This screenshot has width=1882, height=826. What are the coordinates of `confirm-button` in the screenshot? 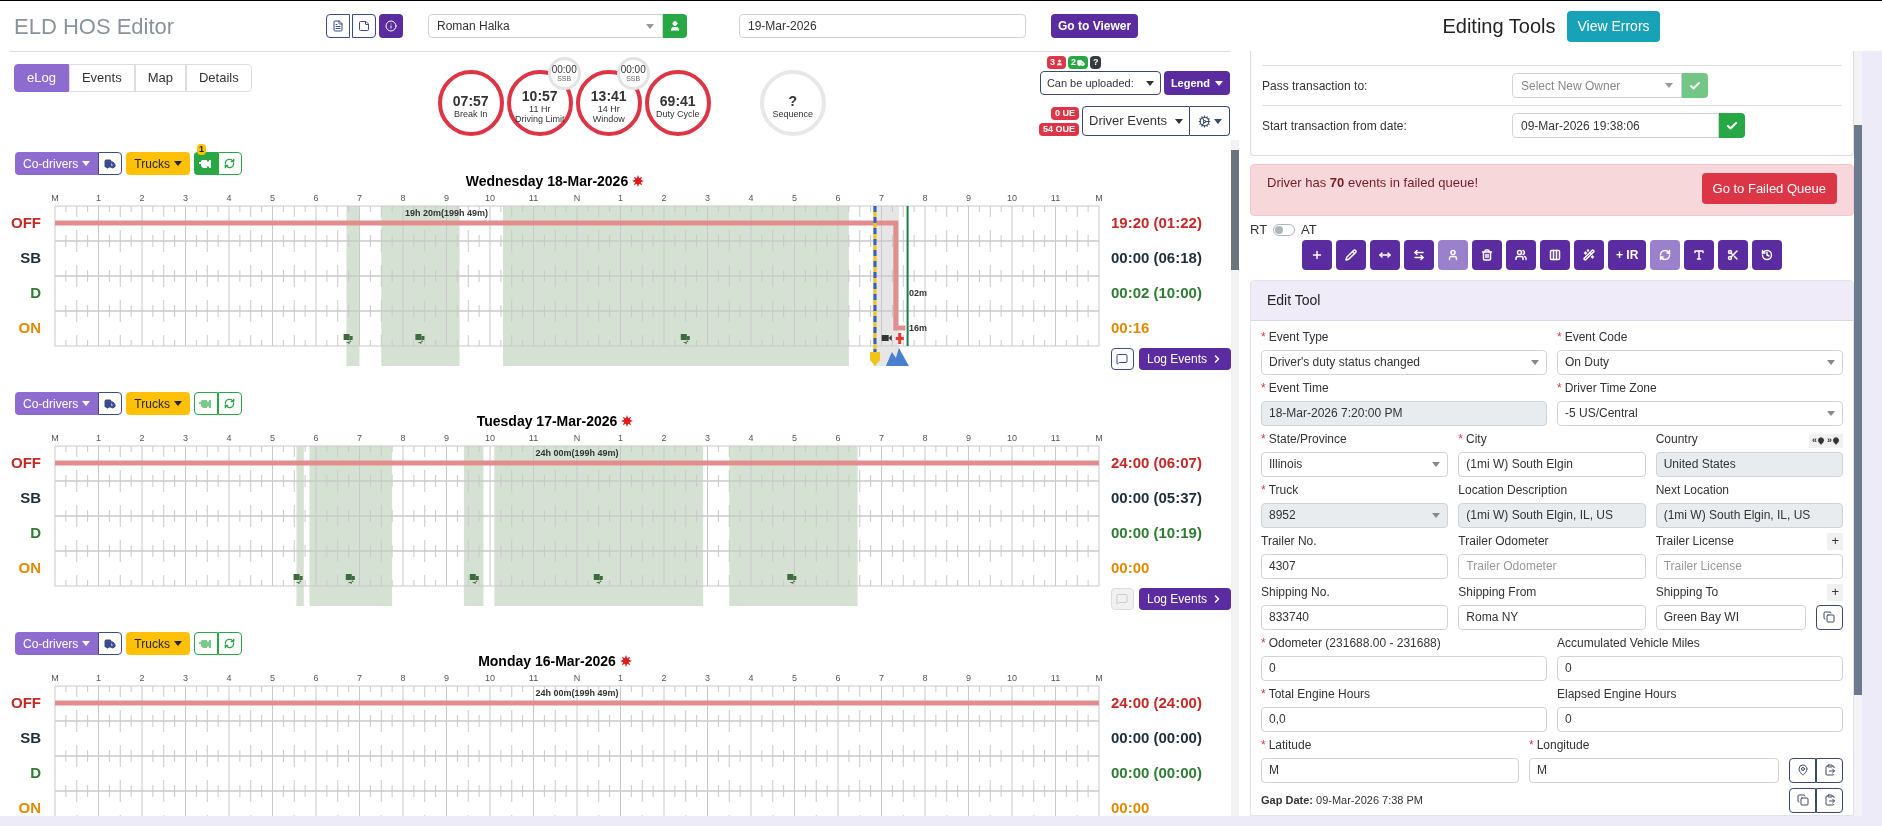 It's located at (1732, 125).